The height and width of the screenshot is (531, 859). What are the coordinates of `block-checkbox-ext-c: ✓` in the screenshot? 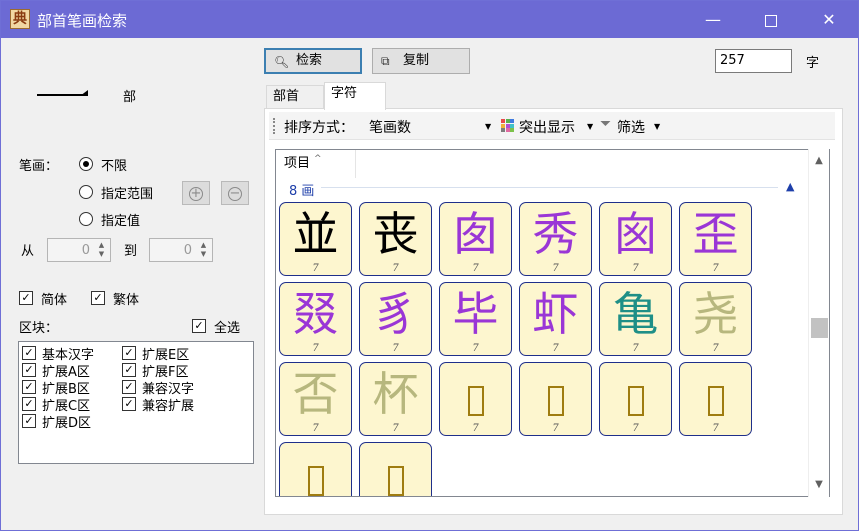 It's located at (29, 404).